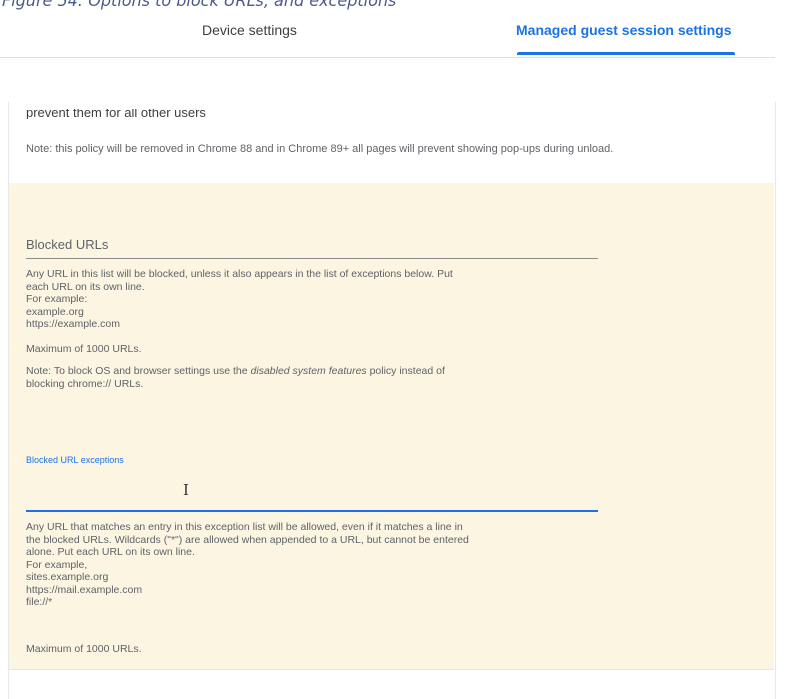  Describe the element at coordinates (55, 311) in the screenshot. I see `help-line: example.org` at that location.